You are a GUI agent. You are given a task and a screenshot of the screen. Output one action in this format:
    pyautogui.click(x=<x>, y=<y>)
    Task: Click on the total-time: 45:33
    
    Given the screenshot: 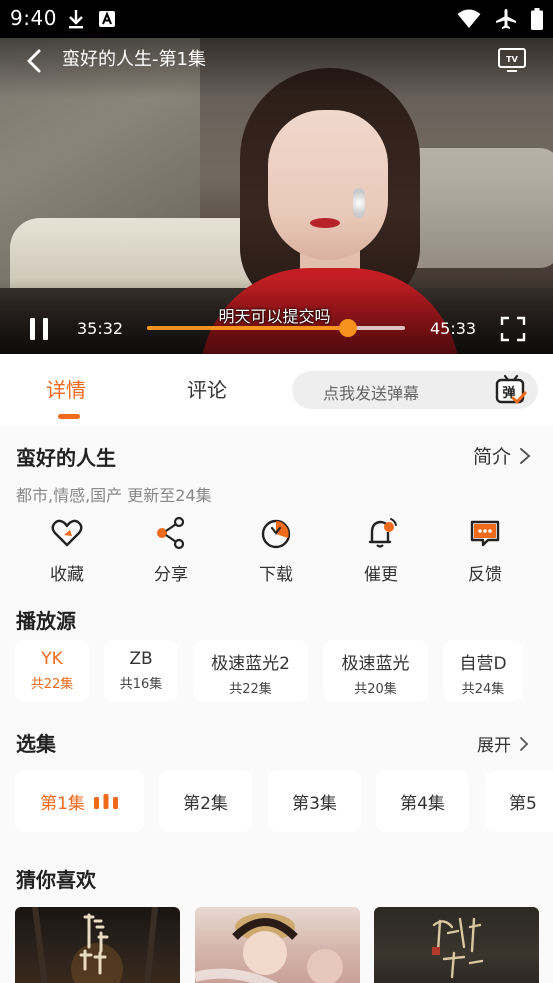 What is the action you would take?
    pyautogui.click(x=453, y=328)
    